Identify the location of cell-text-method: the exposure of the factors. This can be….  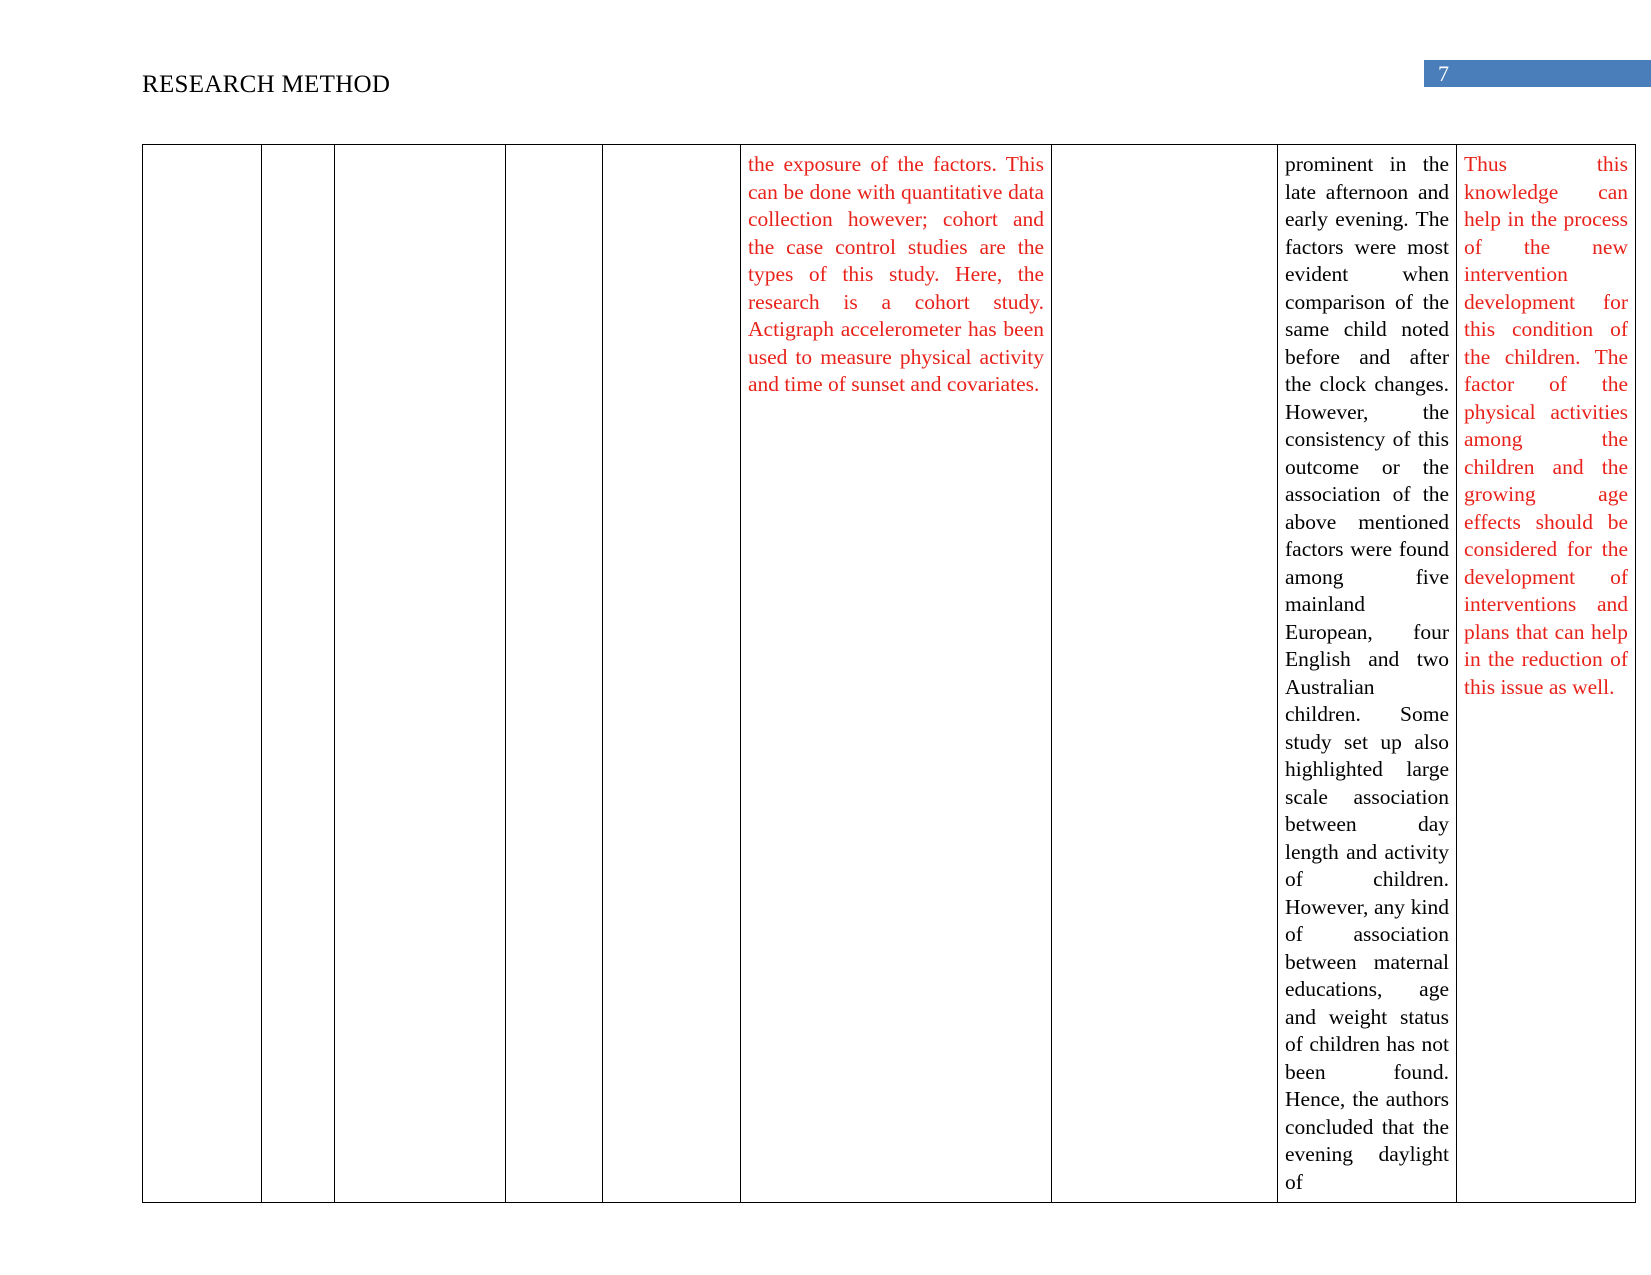
(896, 274).